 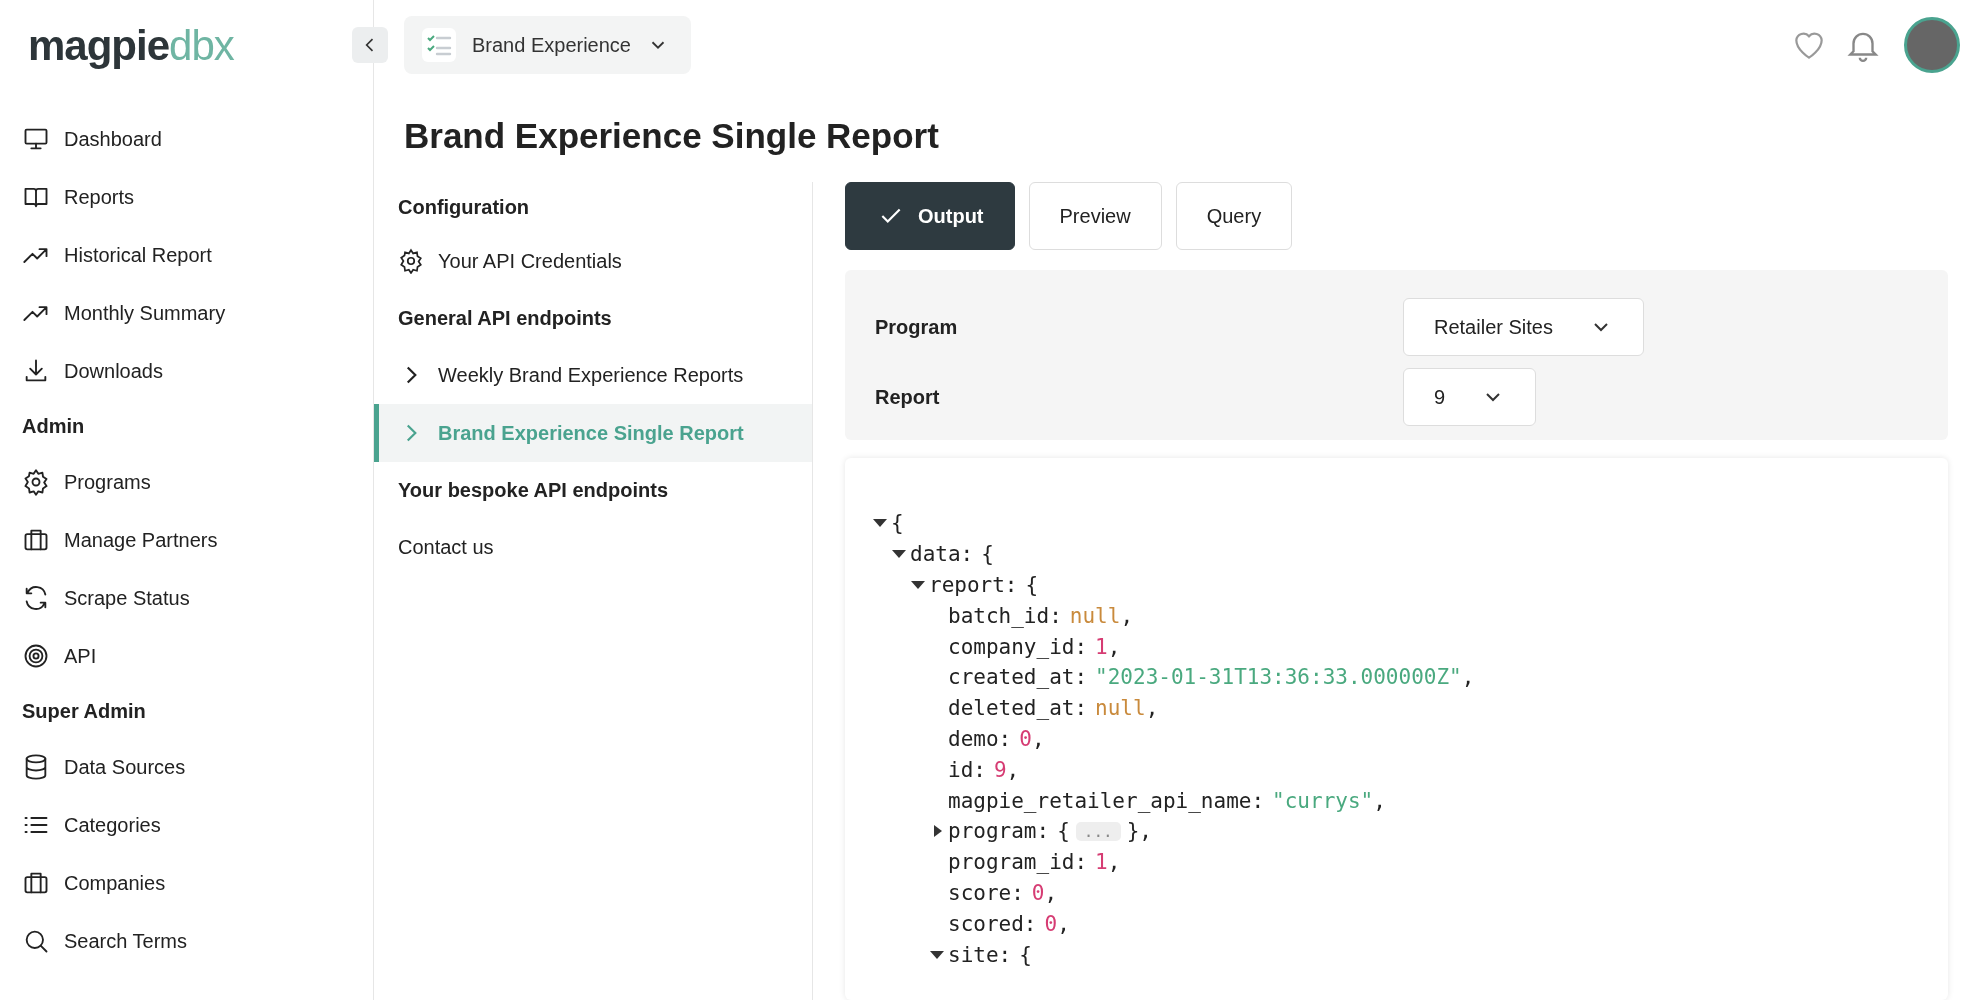 I want to click on sidebar-item: Dashboard, so click(x=197, y=139).